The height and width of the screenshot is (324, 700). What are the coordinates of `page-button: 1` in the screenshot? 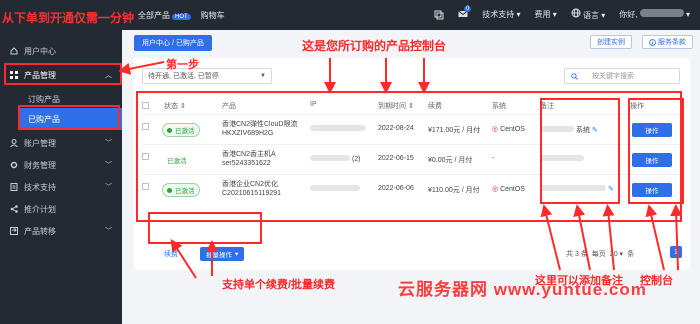 It's located at (676, 252).